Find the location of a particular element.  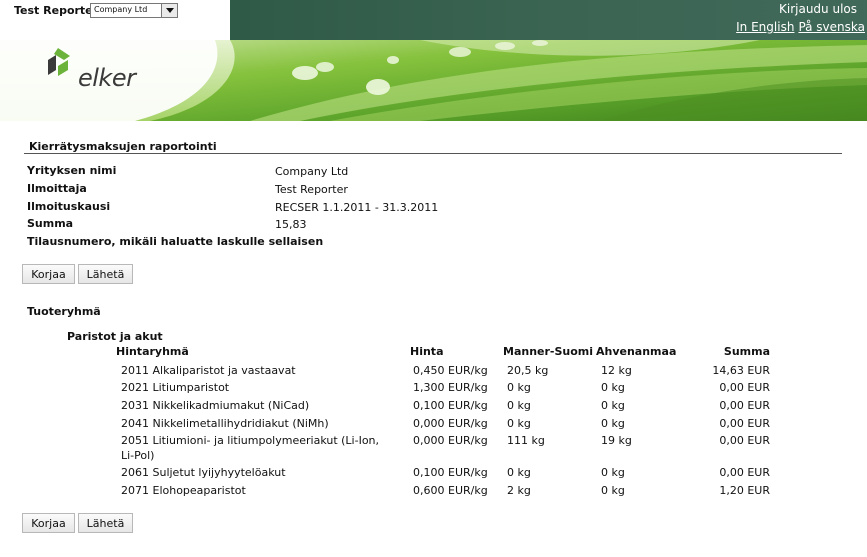

row-mainland: 111 kg is located at coordinates (526, 440).